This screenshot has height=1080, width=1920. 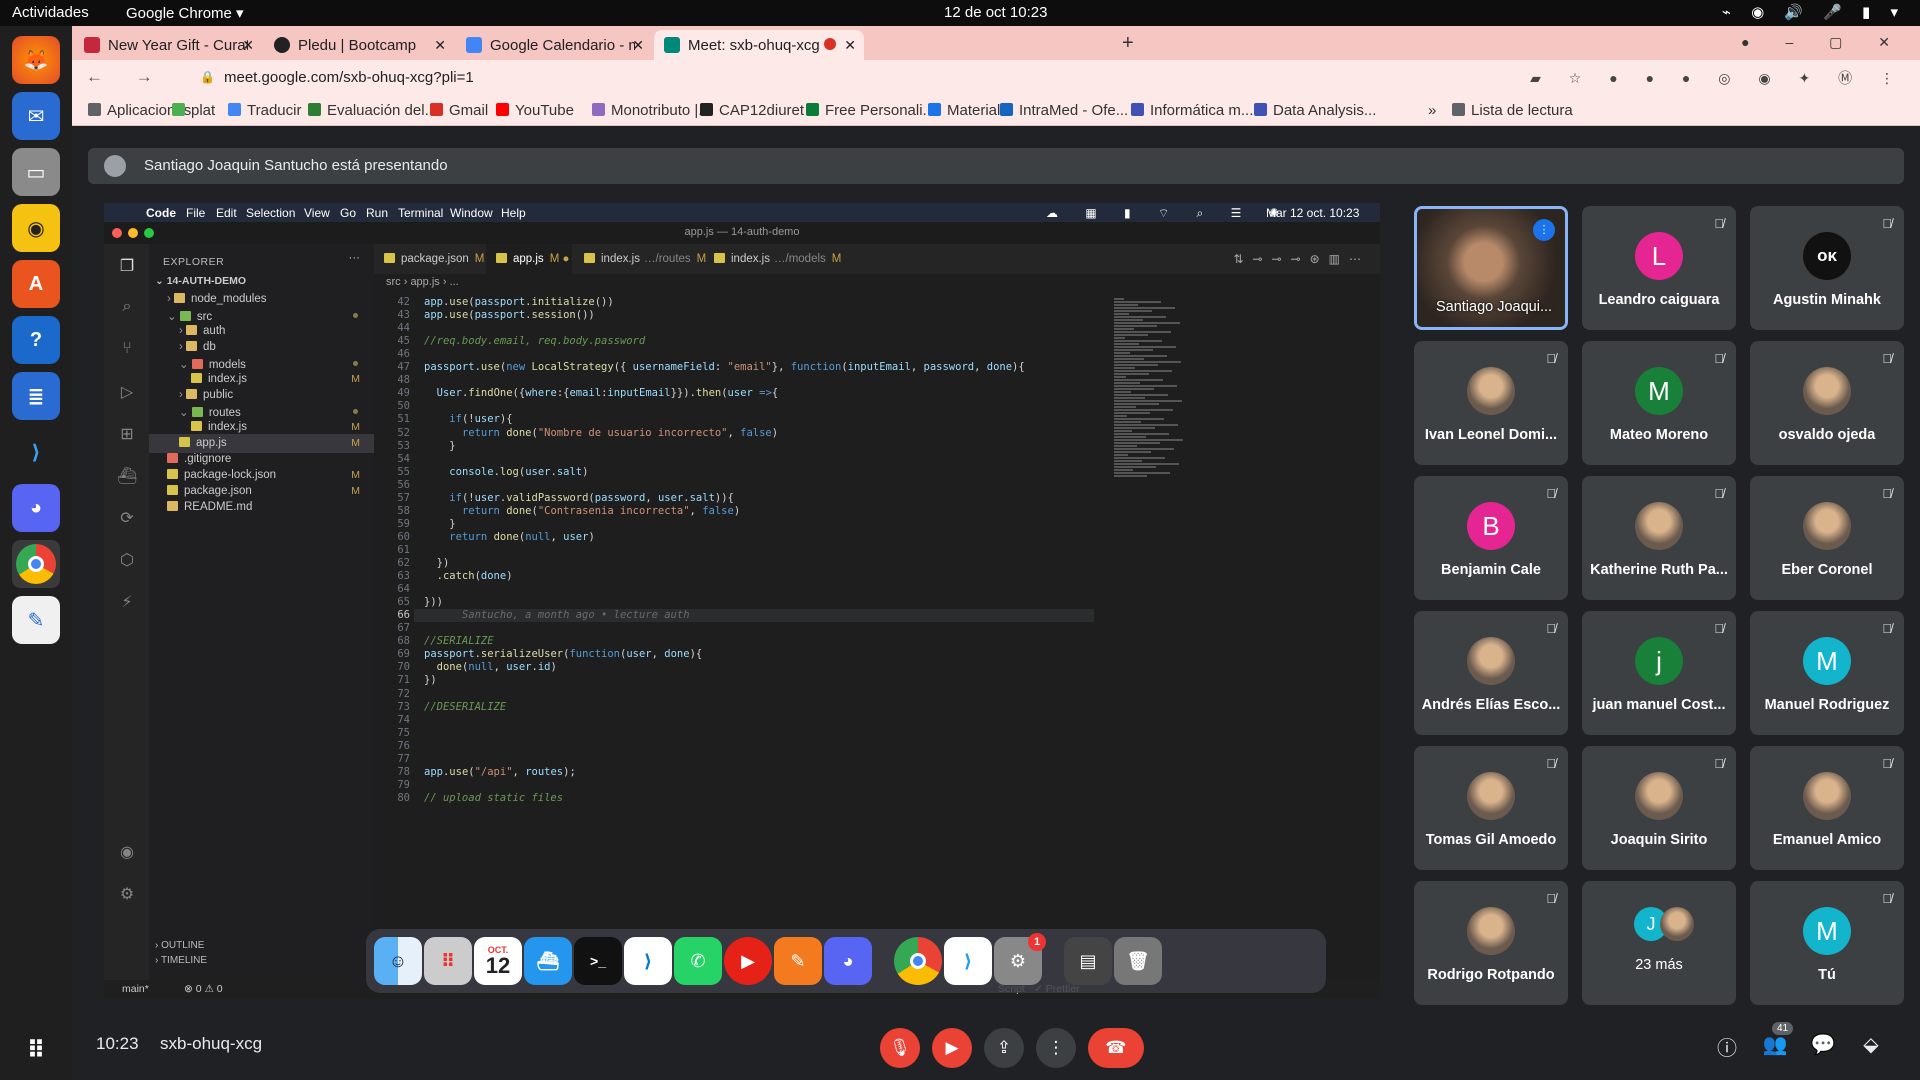 I want to click on run-debug-icon: ▷, so click(x=127, y=392).